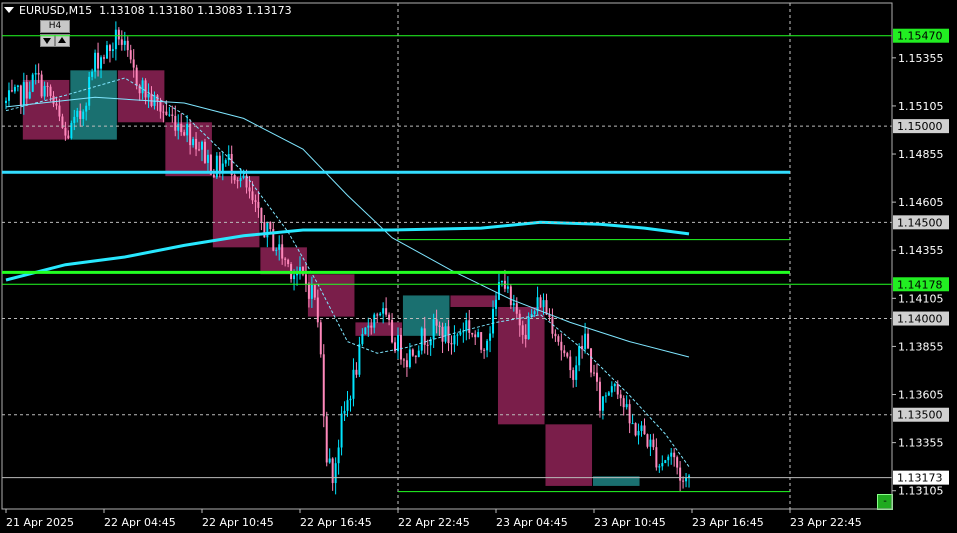 This screenshot has width=957, height=533. I want to click on price-tag-label: 1.13173, so click(920, 478).